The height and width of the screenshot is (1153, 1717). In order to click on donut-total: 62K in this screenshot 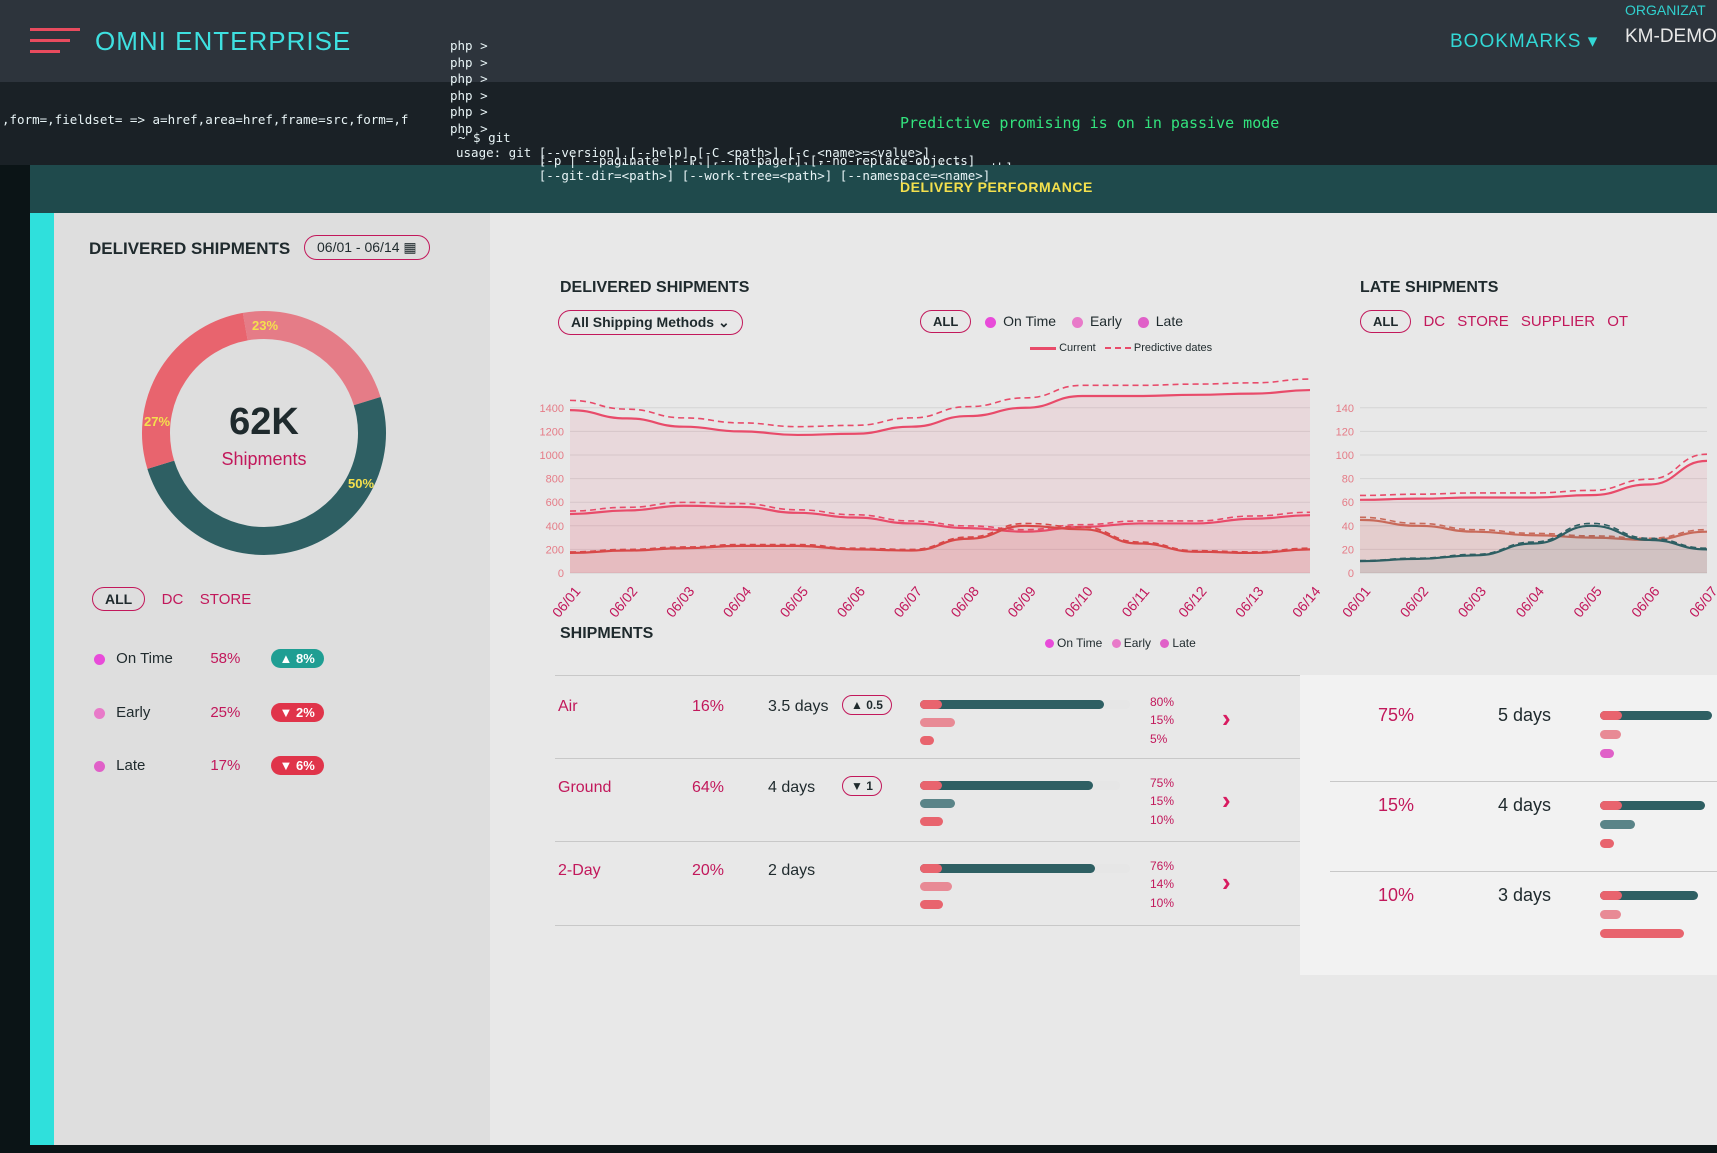, I will do `click(264, 422)`.